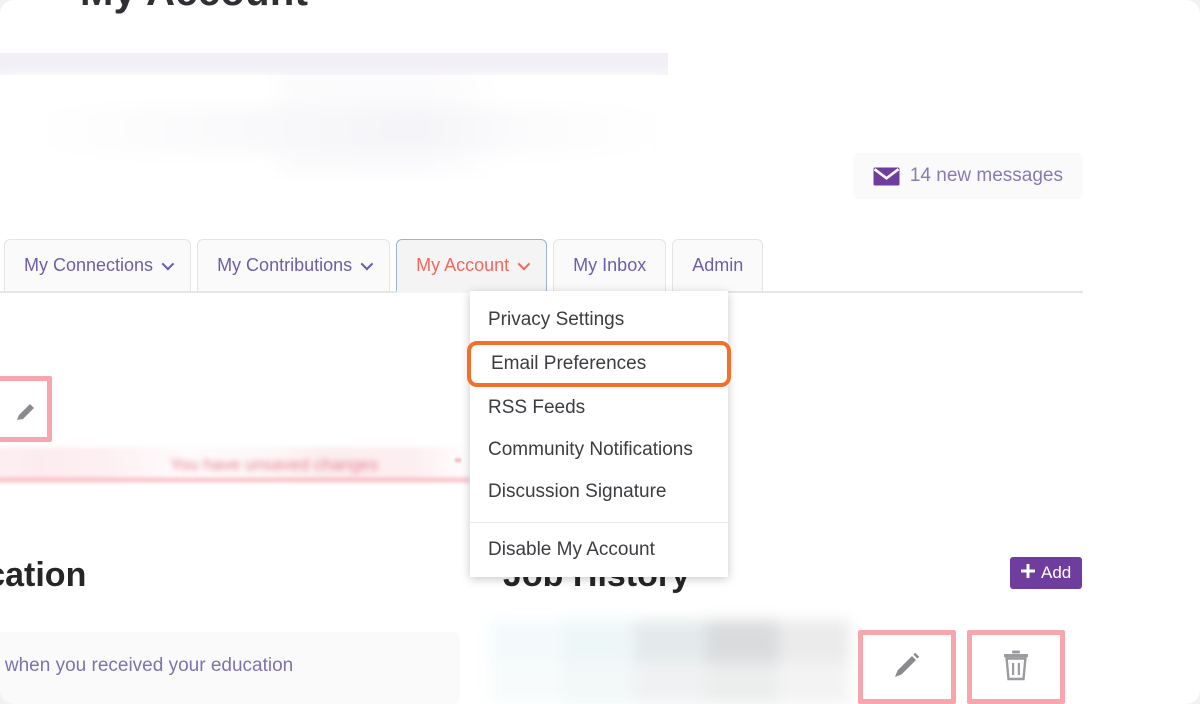 This screenshot has width=1200, height=704. What do you see at coordinates (194, 7) in the screenshot?
I see `clipped-page-title: My Account` at bounding box center [194, 7].